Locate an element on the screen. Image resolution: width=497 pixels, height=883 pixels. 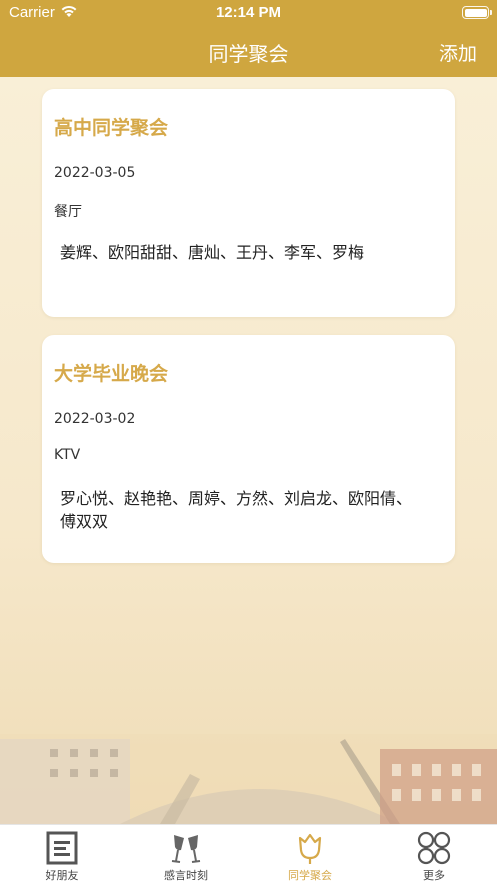
clock: 12:14 PM is located at coordinates (248, 12).